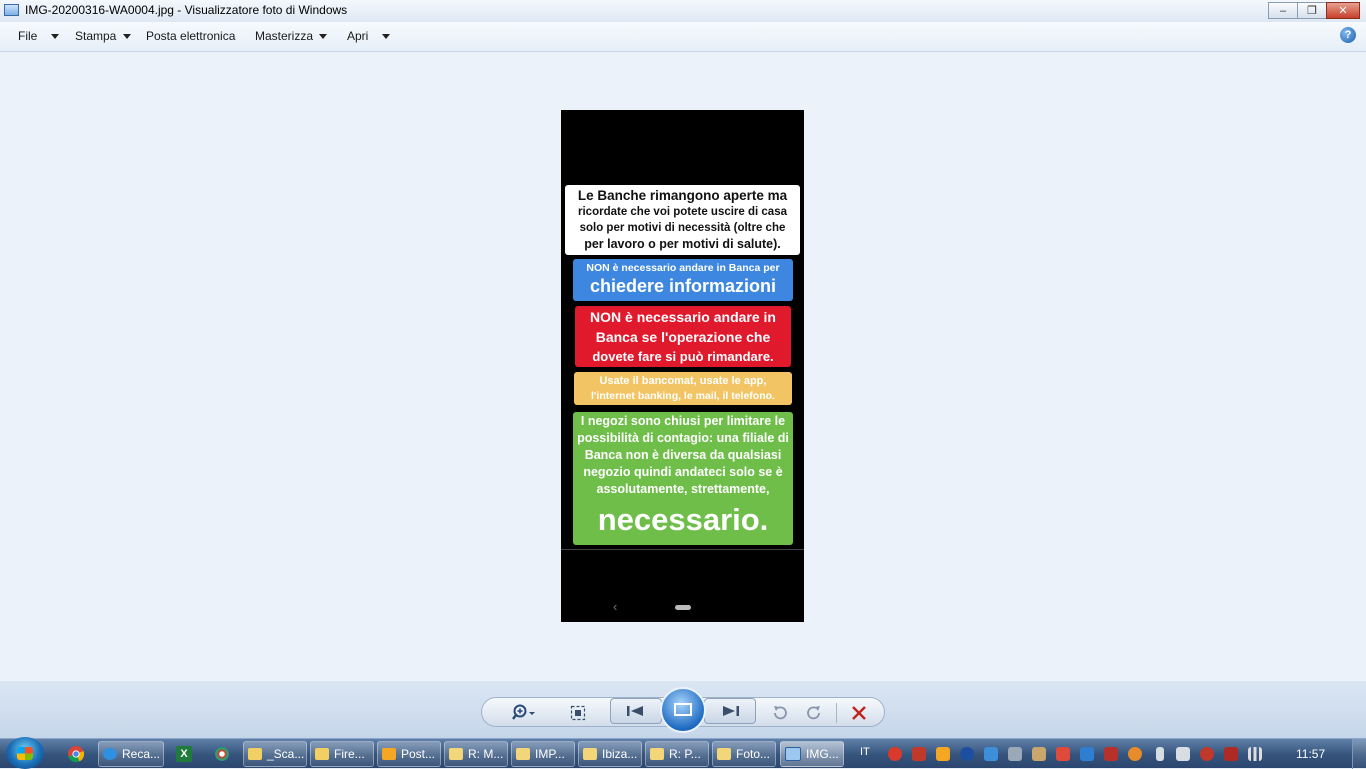 Image resolution: width=1366 pixels, height=769 pixels. Describe the element at coordinates (682, 244) in the screenshot. I see `card-line: per lavoro o per motivi di salute).` at that location.